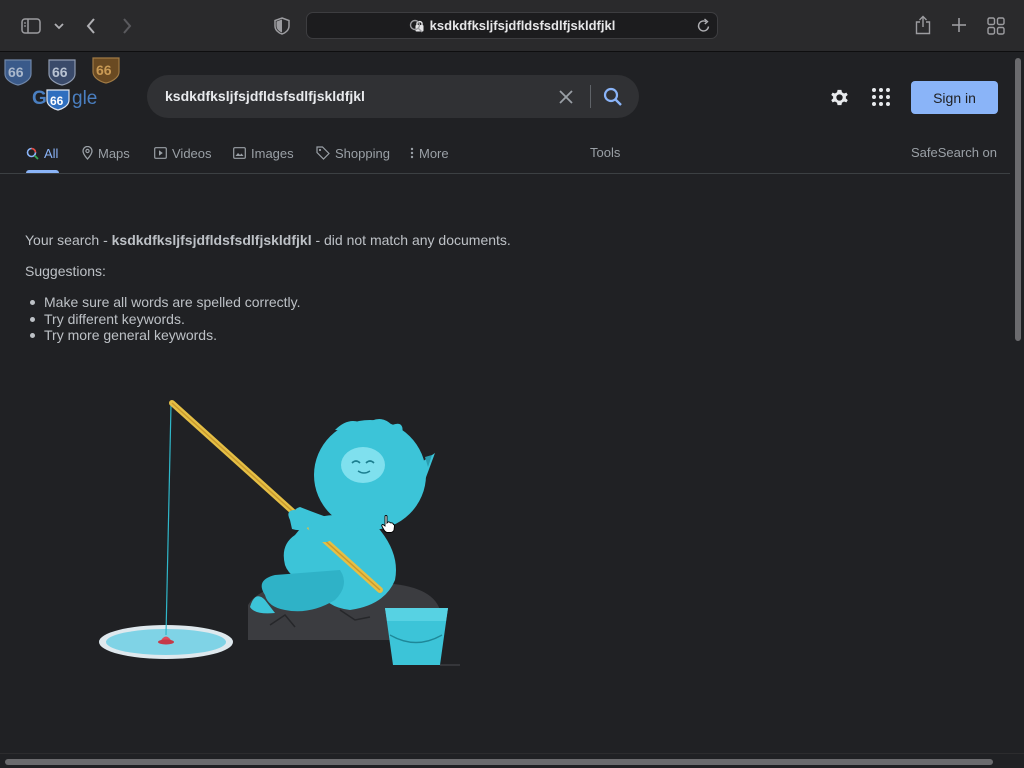  Describe the element at coordinates (412, 153) in the screenshot. I see `more-vert-icon` at that location.